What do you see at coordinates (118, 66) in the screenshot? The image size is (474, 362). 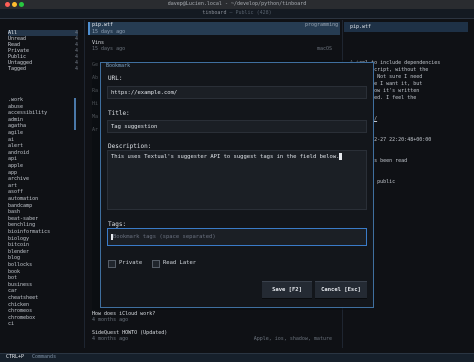 I see `dialog-title: Bookmark` at bounding box center [118, 66].